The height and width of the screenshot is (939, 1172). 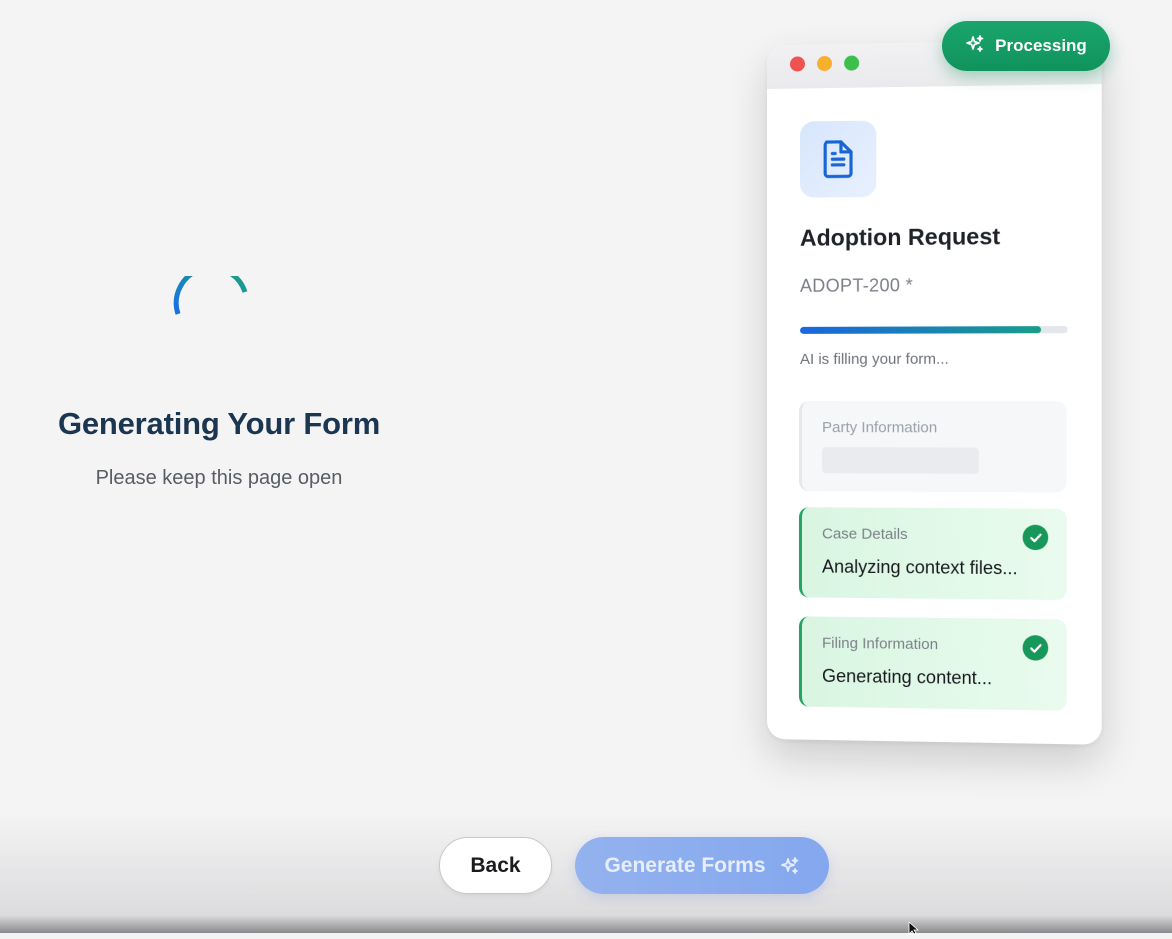 What do you see at coordinates (797, 63) in the screenshot?
I see `window-close-dot` at bounding box center [797, 63].